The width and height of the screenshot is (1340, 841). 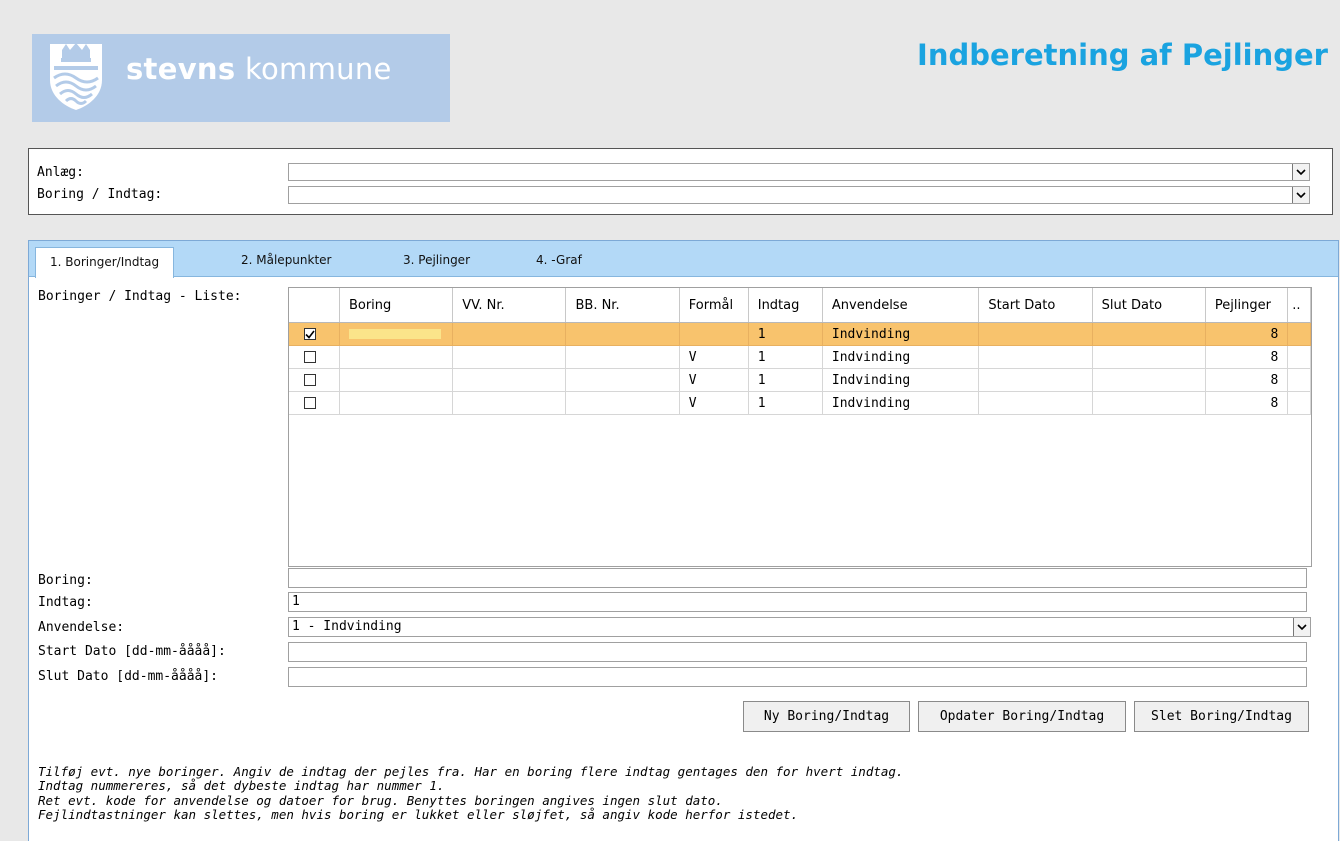 What do you see at coordinates (680, 181) in the screenshot?
I see `selector-panel: Anlæg: Boring / Indtag:` at bounding box center [680, 181].